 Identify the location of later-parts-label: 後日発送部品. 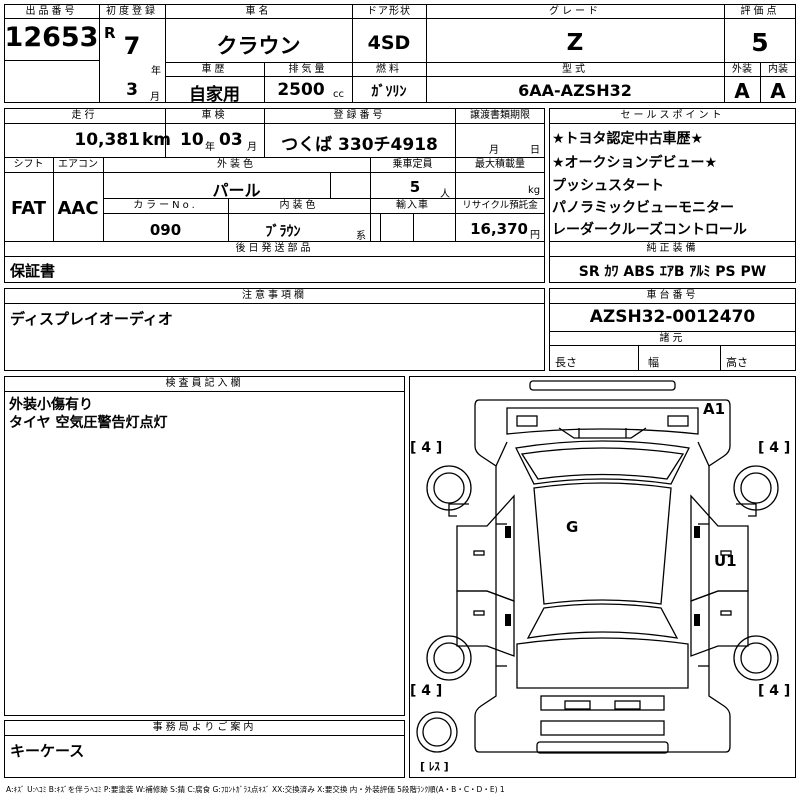
(274, 248).